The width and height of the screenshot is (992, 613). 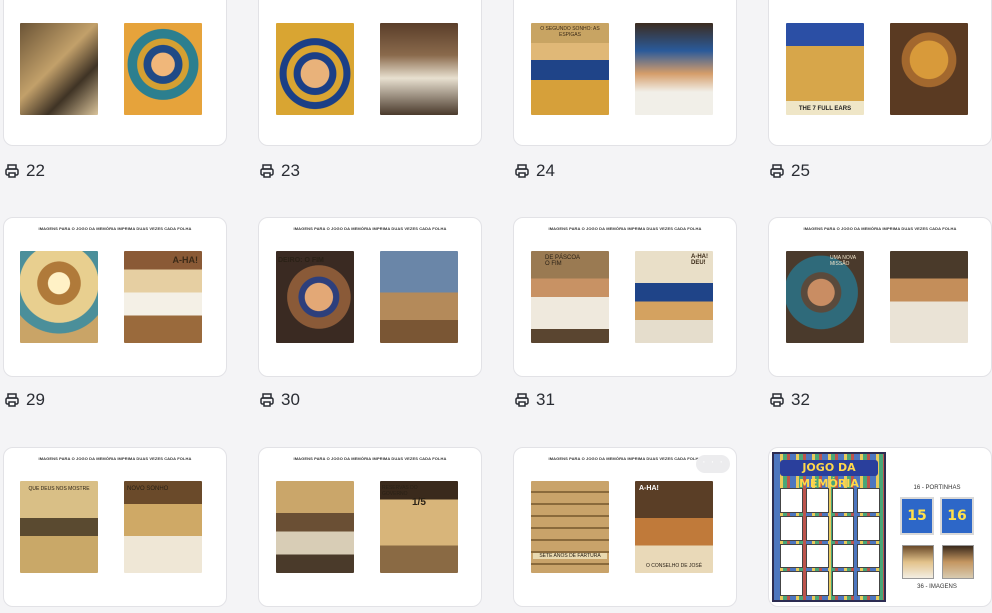 I want to click on page-number: 30, so click(x=290, y=399).